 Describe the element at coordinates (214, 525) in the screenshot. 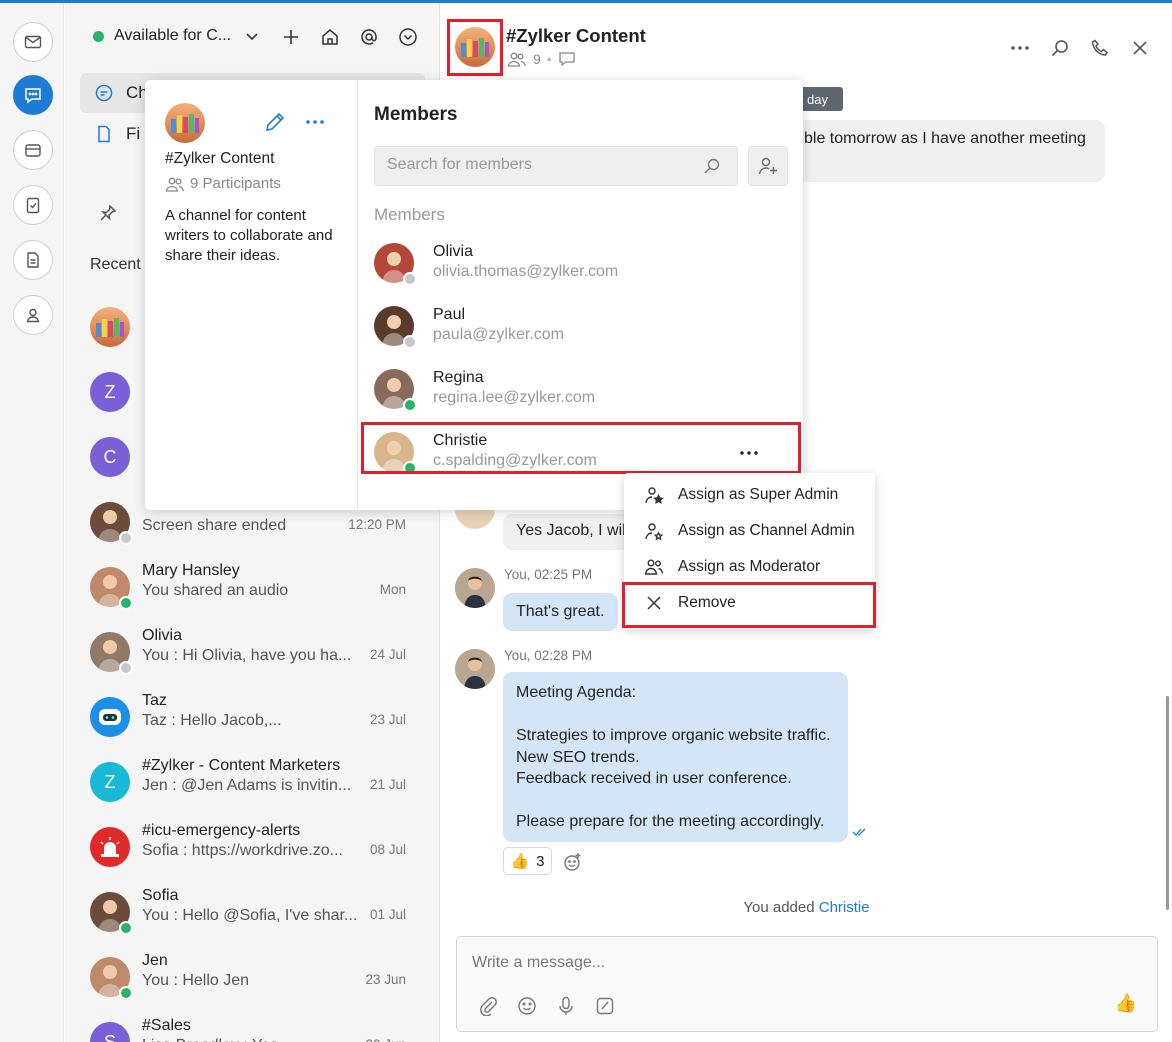

I see `chat-preview: Screen share ended` at that location.